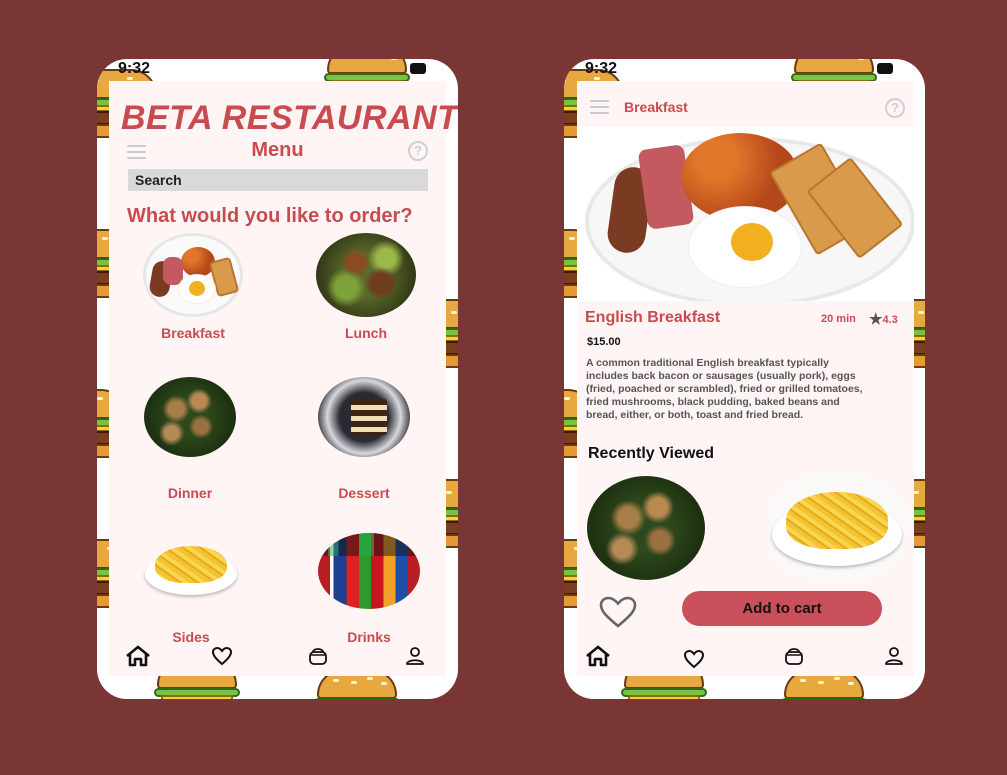 The height and width of the screenshot is (775, 1007). Describe the element at coordinates (782, 608) in the screenshot. I see `add-to-cart-button: Add to cart` at that location.